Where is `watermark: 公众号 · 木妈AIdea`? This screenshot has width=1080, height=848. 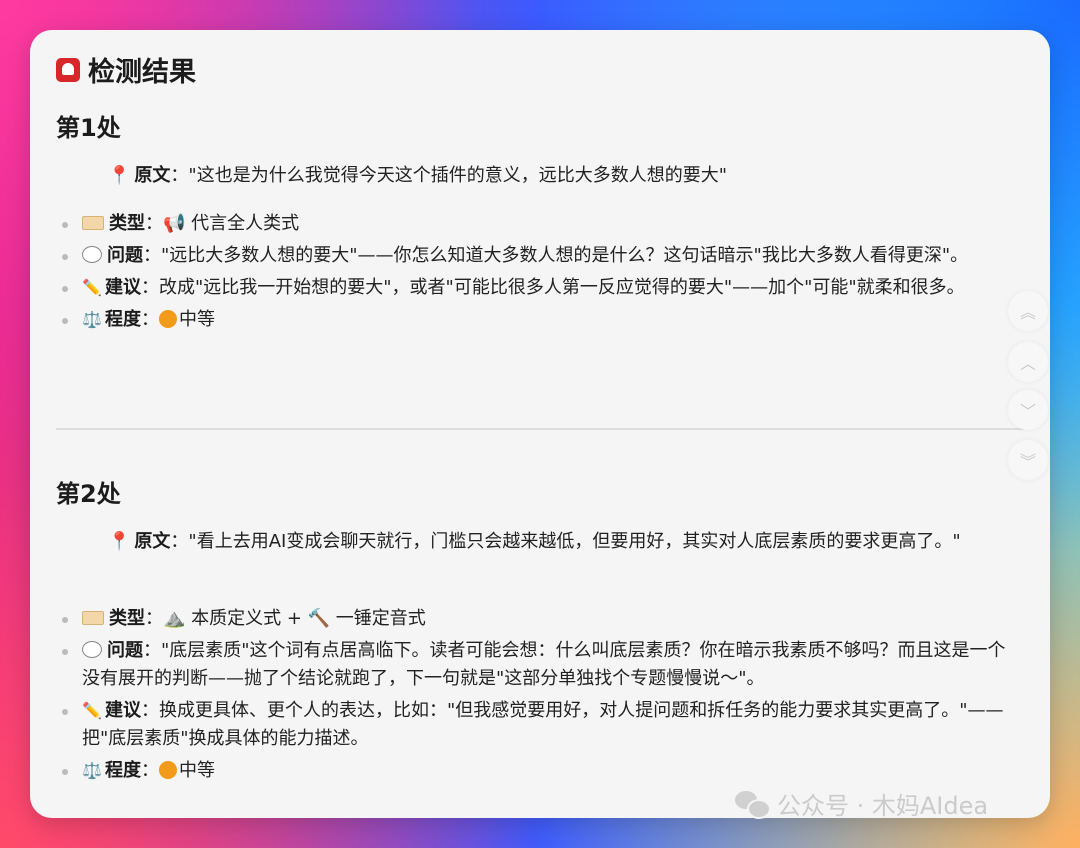 watermark: 公众号 · 木妈AIdea is located at coordinates (861, 803).